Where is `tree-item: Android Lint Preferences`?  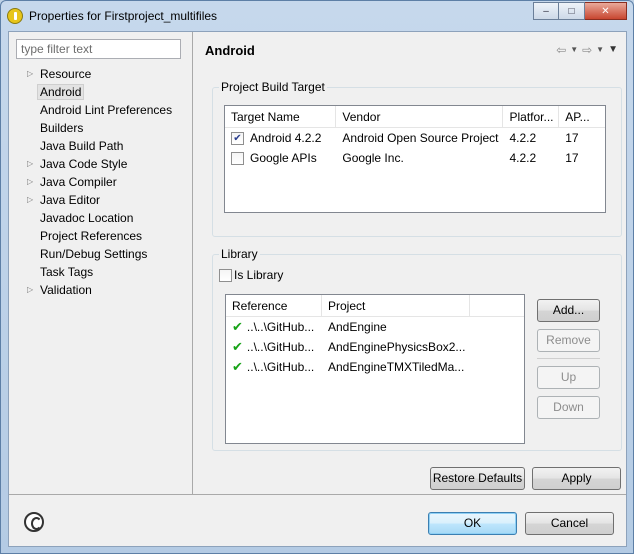 tree-item: Android Lint Preferences is located at coordinates (104, 110).